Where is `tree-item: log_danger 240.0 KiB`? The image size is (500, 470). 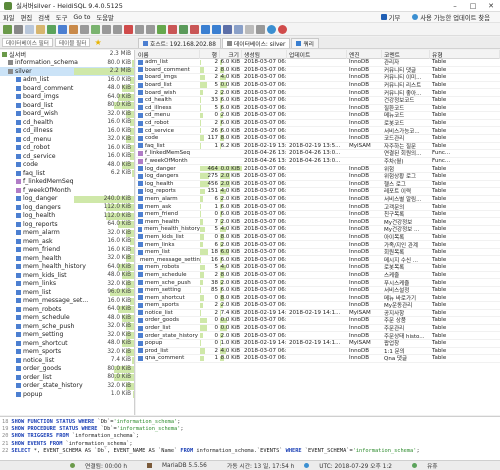
tree-item: log_danger 240.0 KiB is located at coordinates (67, 199).